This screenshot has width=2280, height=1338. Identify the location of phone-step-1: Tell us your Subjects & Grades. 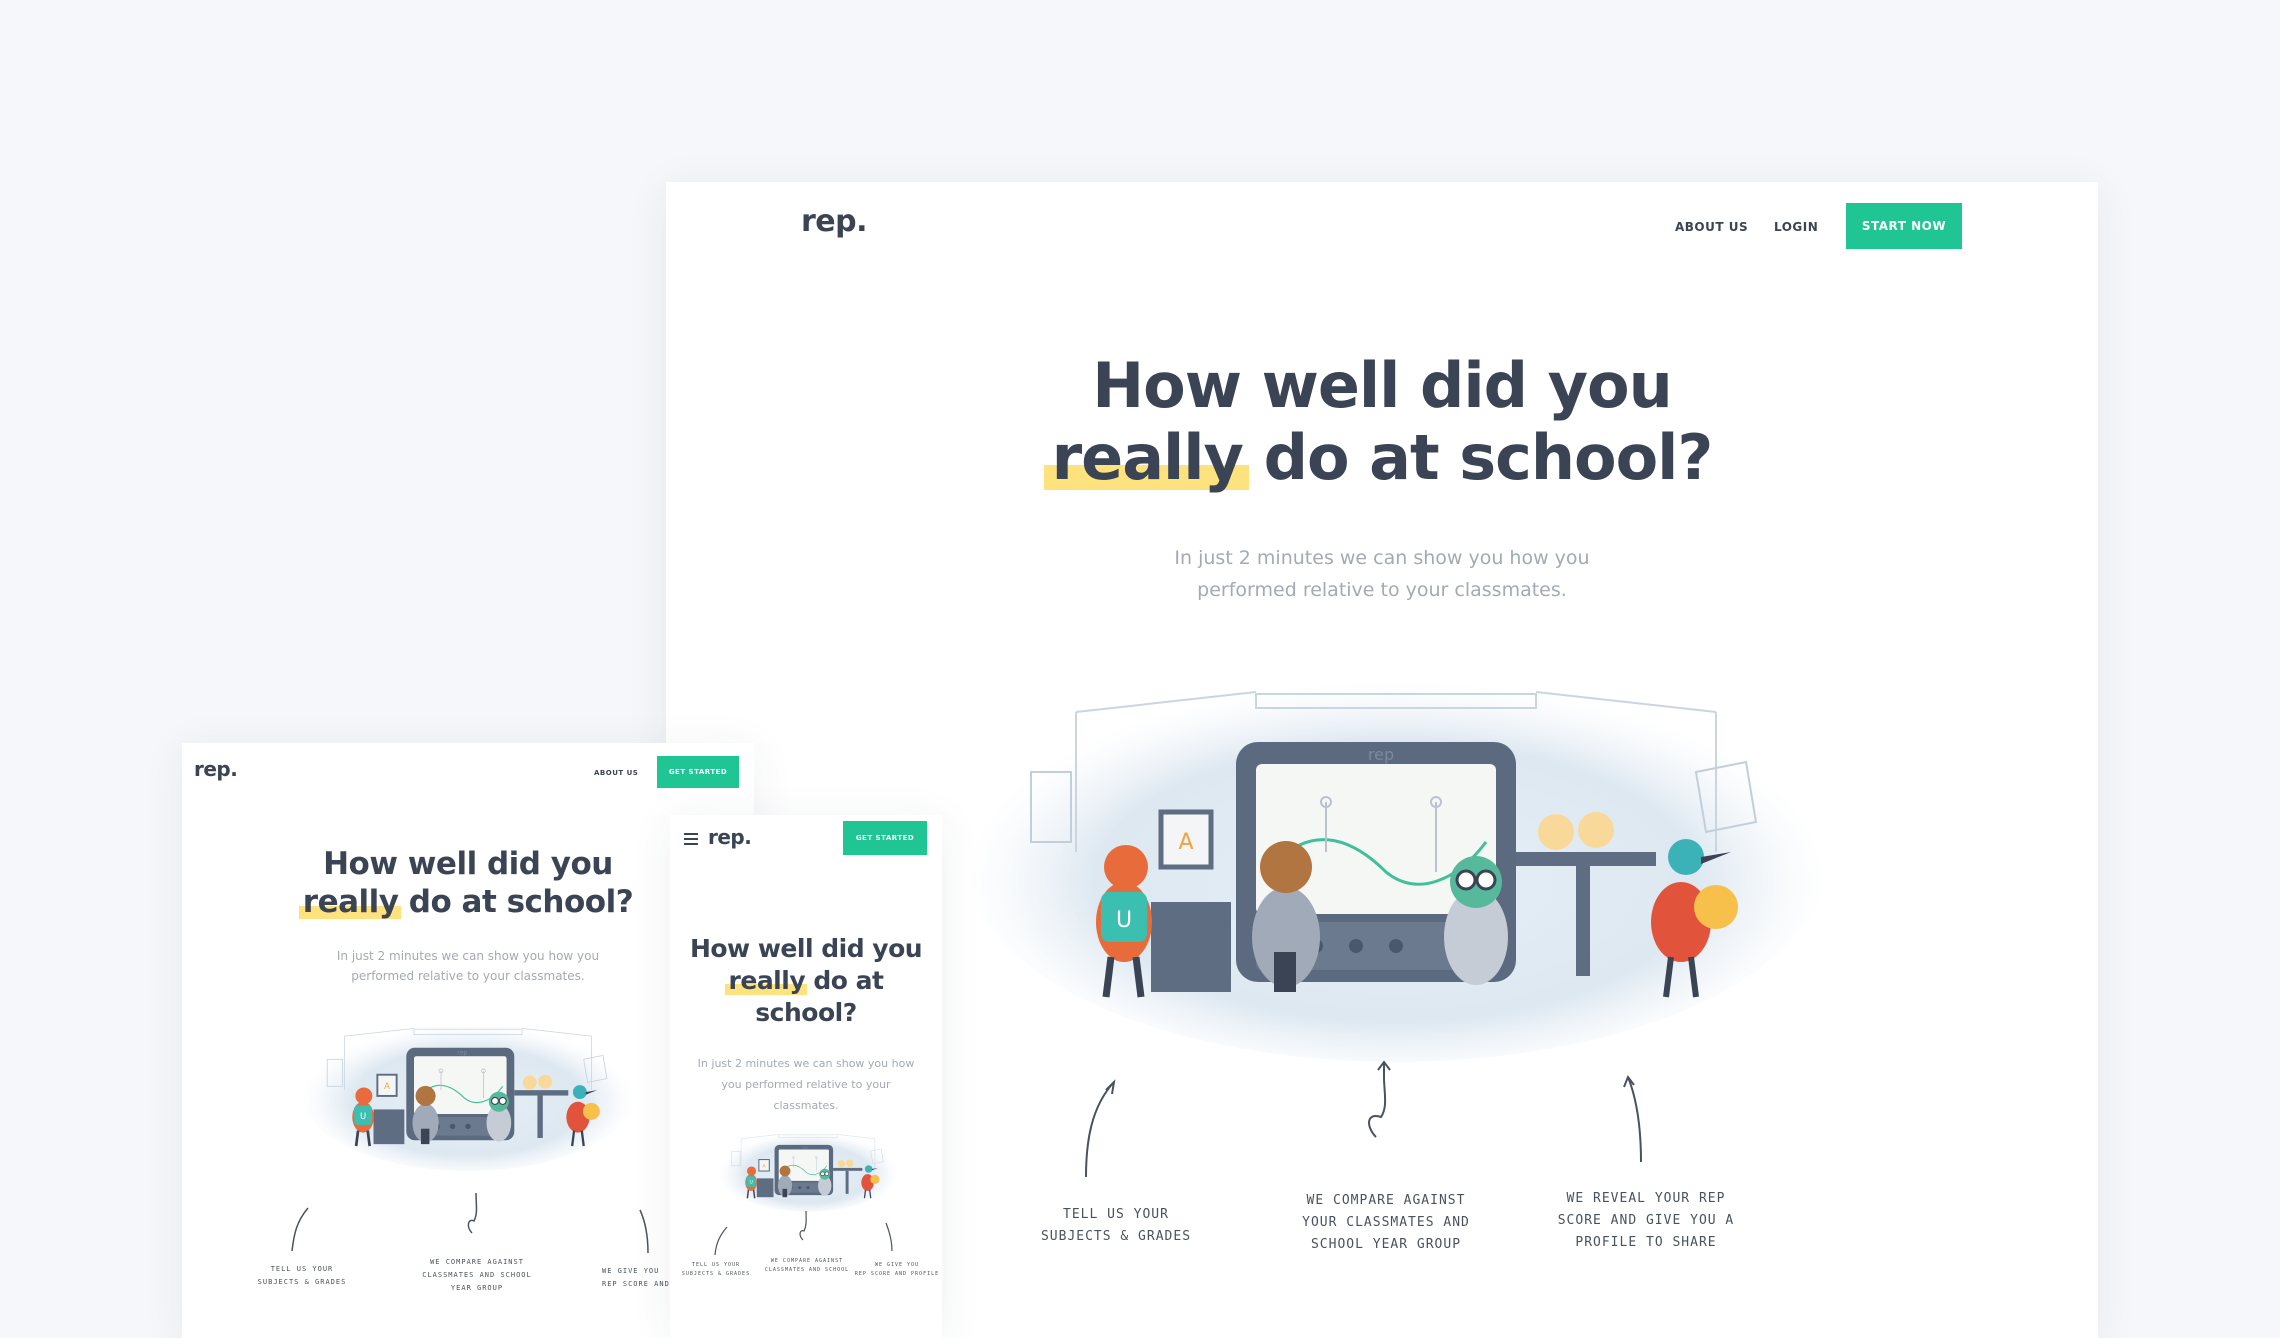
(716, 1270).